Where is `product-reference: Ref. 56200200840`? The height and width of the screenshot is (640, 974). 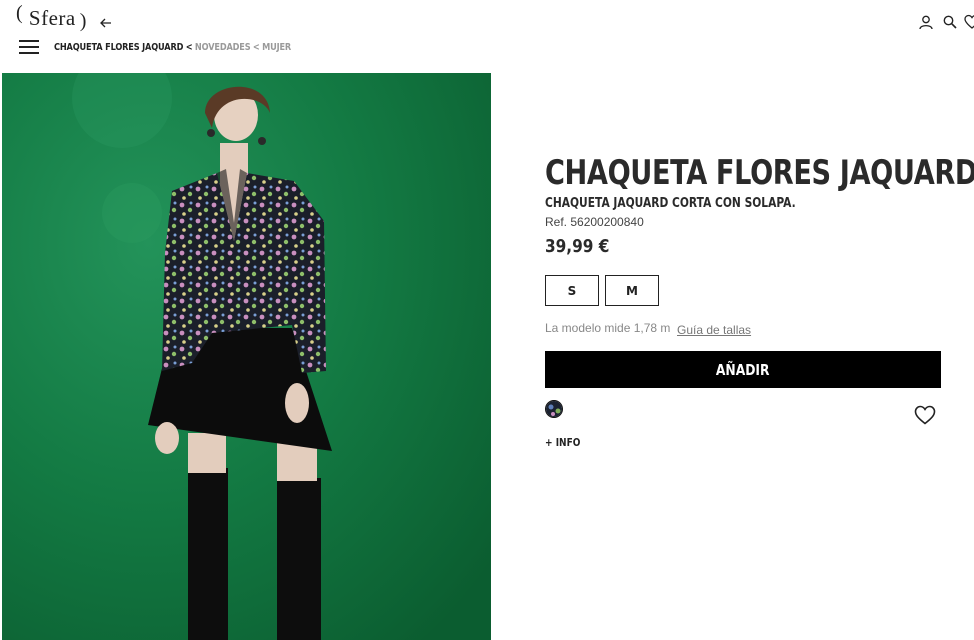
product-reference: Ref. 56200200840 is located at coordinates (594, 222).